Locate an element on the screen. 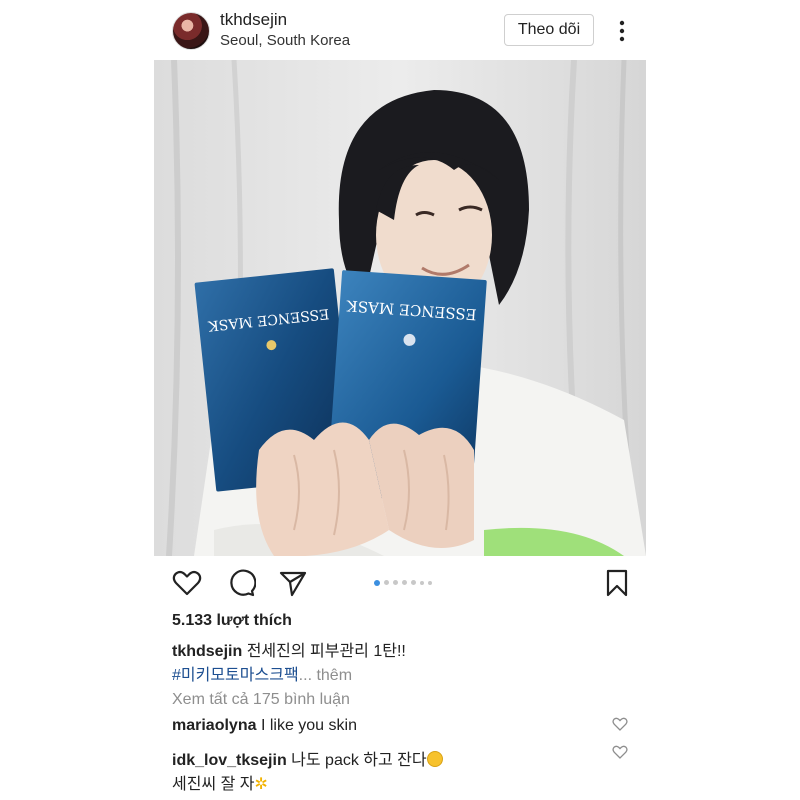 Image resolution: width=800 pixels, height=800 pixels. comment-text-continued: 세진씨 잘 자✲ is located at coordinates (220, 782).